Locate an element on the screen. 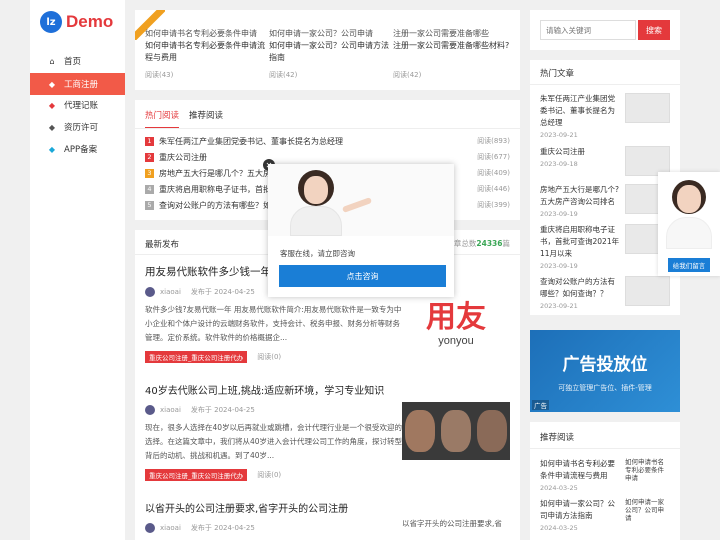 Image resolution: width=720 pixels, height=540 pixels. hot-tabs: 热门阅读 推荐阅读 is located at coordinates (189, 119).